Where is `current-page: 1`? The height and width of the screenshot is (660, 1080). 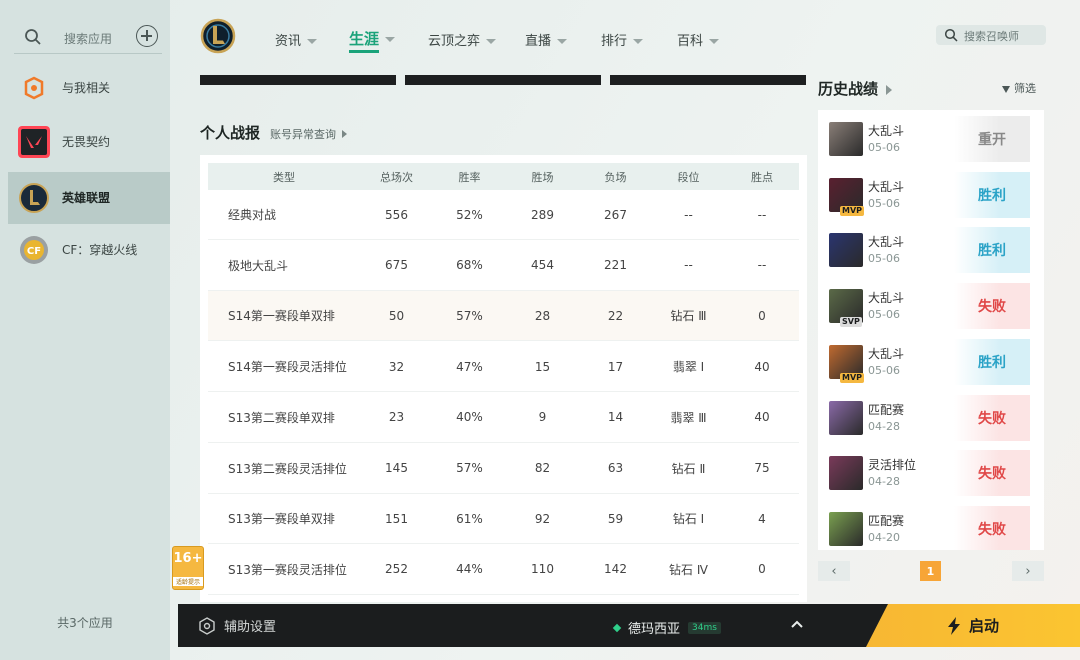 current-page: 1 is located at coordinates (930, 571).